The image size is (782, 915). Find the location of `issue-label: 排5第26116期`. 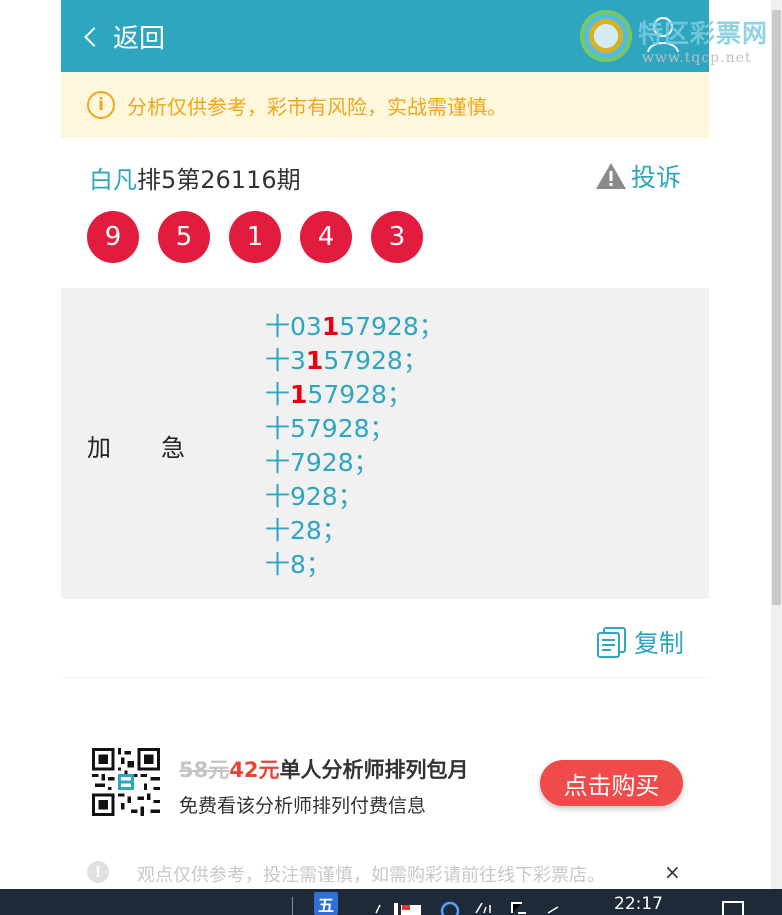

issue-label: 排5第26116期 is located at coordinates (219, 180).